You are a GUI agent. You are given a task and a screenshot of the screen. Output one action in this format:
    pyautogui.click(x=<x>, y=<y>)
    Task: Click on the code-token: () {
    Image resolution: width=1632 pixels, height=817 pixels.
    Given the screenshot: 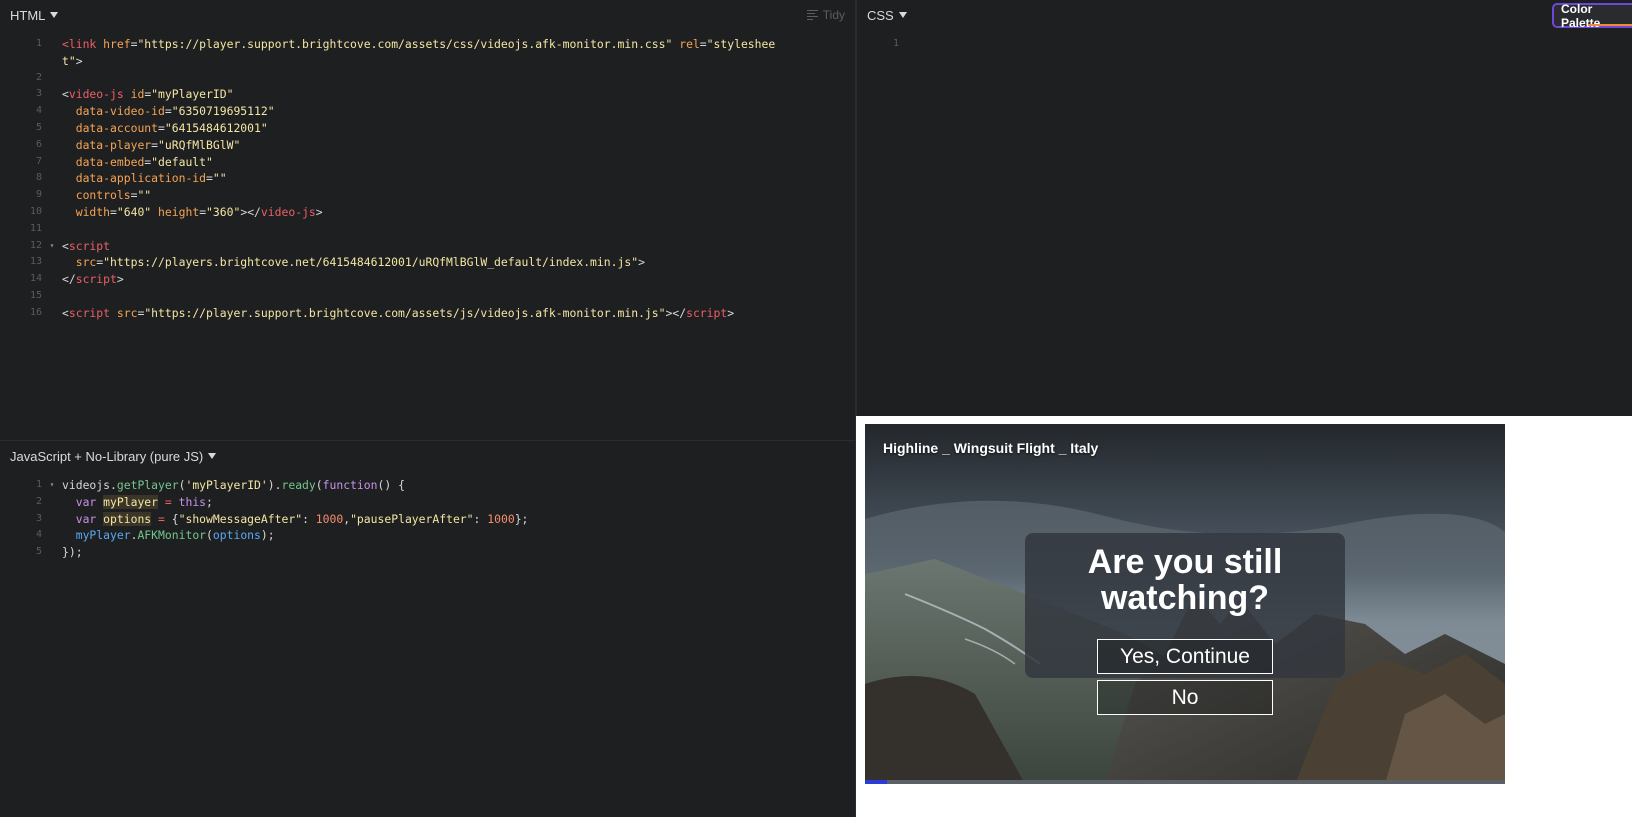 What is the action you would take?
    pyautogui.click(x=391, y=485)
    